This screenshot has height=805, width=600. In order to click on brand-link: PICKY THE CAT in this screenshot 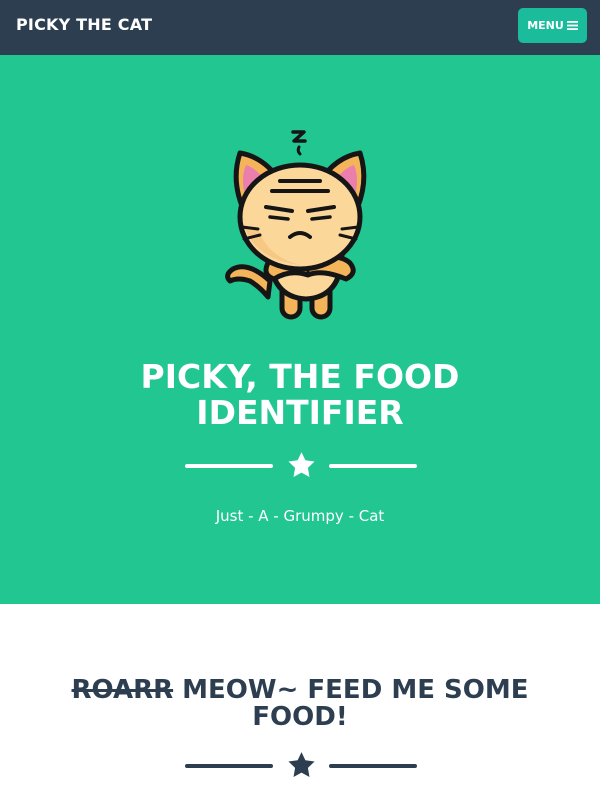, I will do `click(84, 24)`.